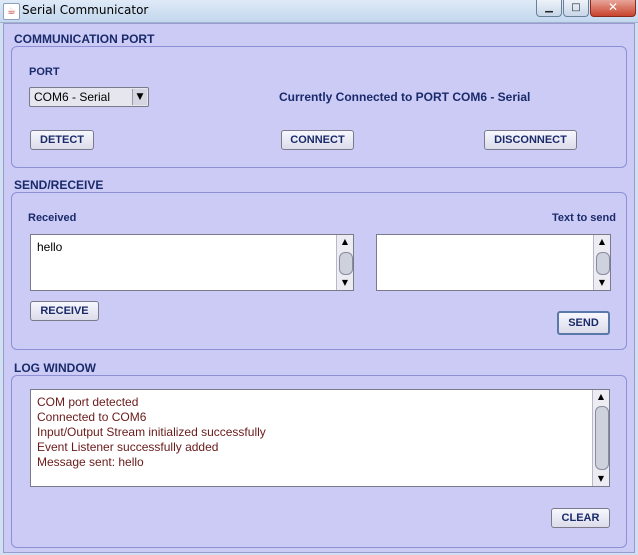 This screenshot has height=555, width=638. Describe the element at coordinates (62, 140) in the screenshot. I see `detect-button: DETECT` at that location.